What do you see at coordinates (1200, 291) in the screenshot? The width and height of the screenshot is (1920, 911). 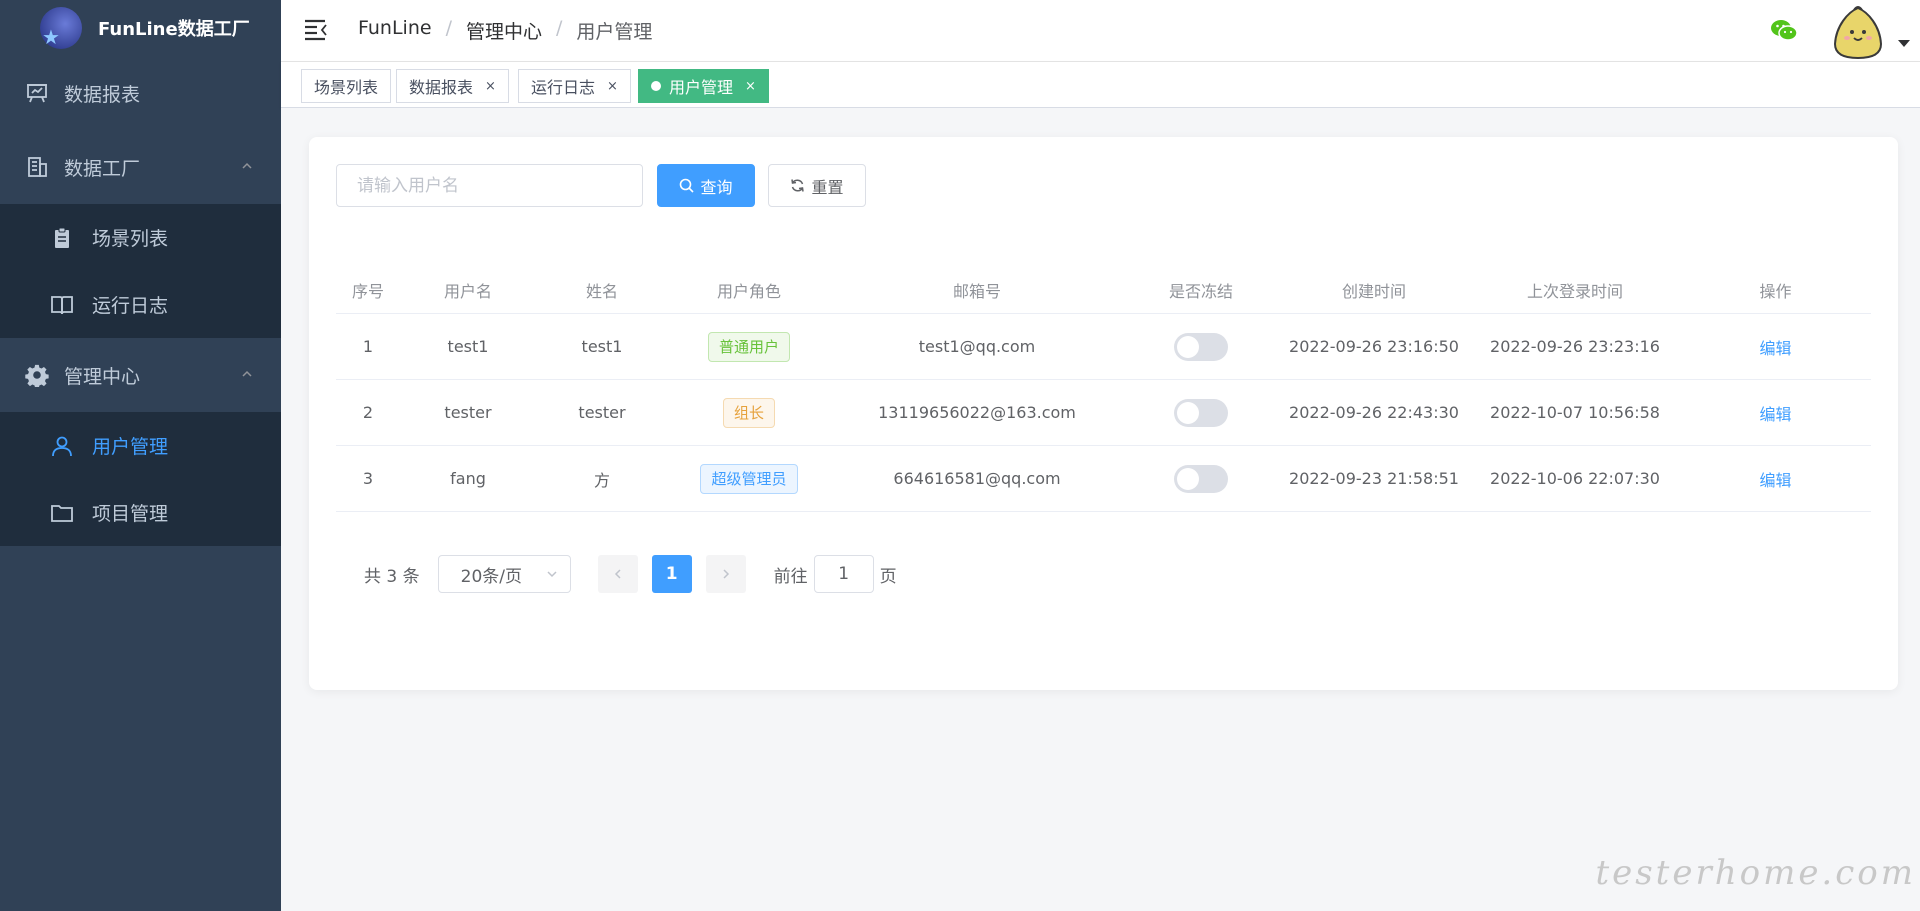 I see `column-header: 是否冻结` at bounding box center [1200, 291].